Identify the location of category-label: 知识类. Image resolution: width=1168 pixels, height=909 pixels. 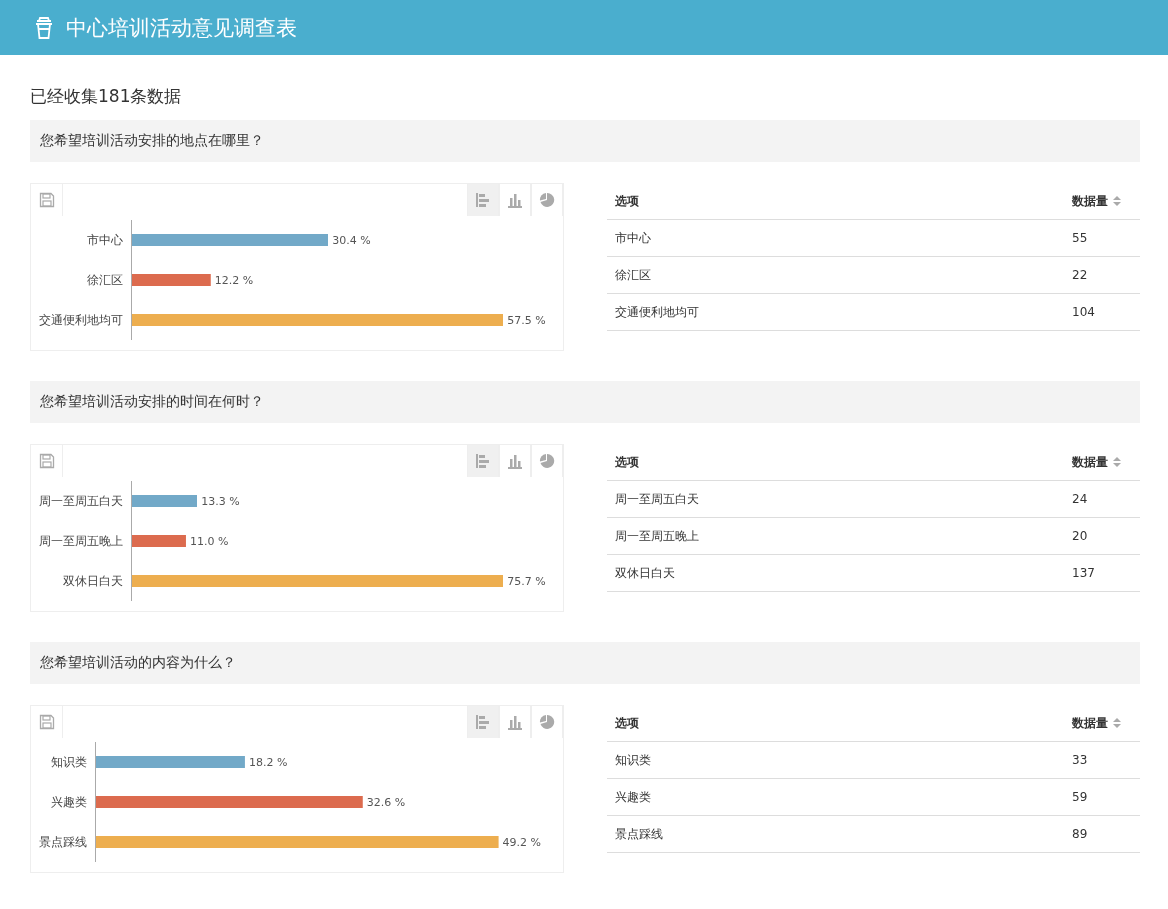
(69, 762).